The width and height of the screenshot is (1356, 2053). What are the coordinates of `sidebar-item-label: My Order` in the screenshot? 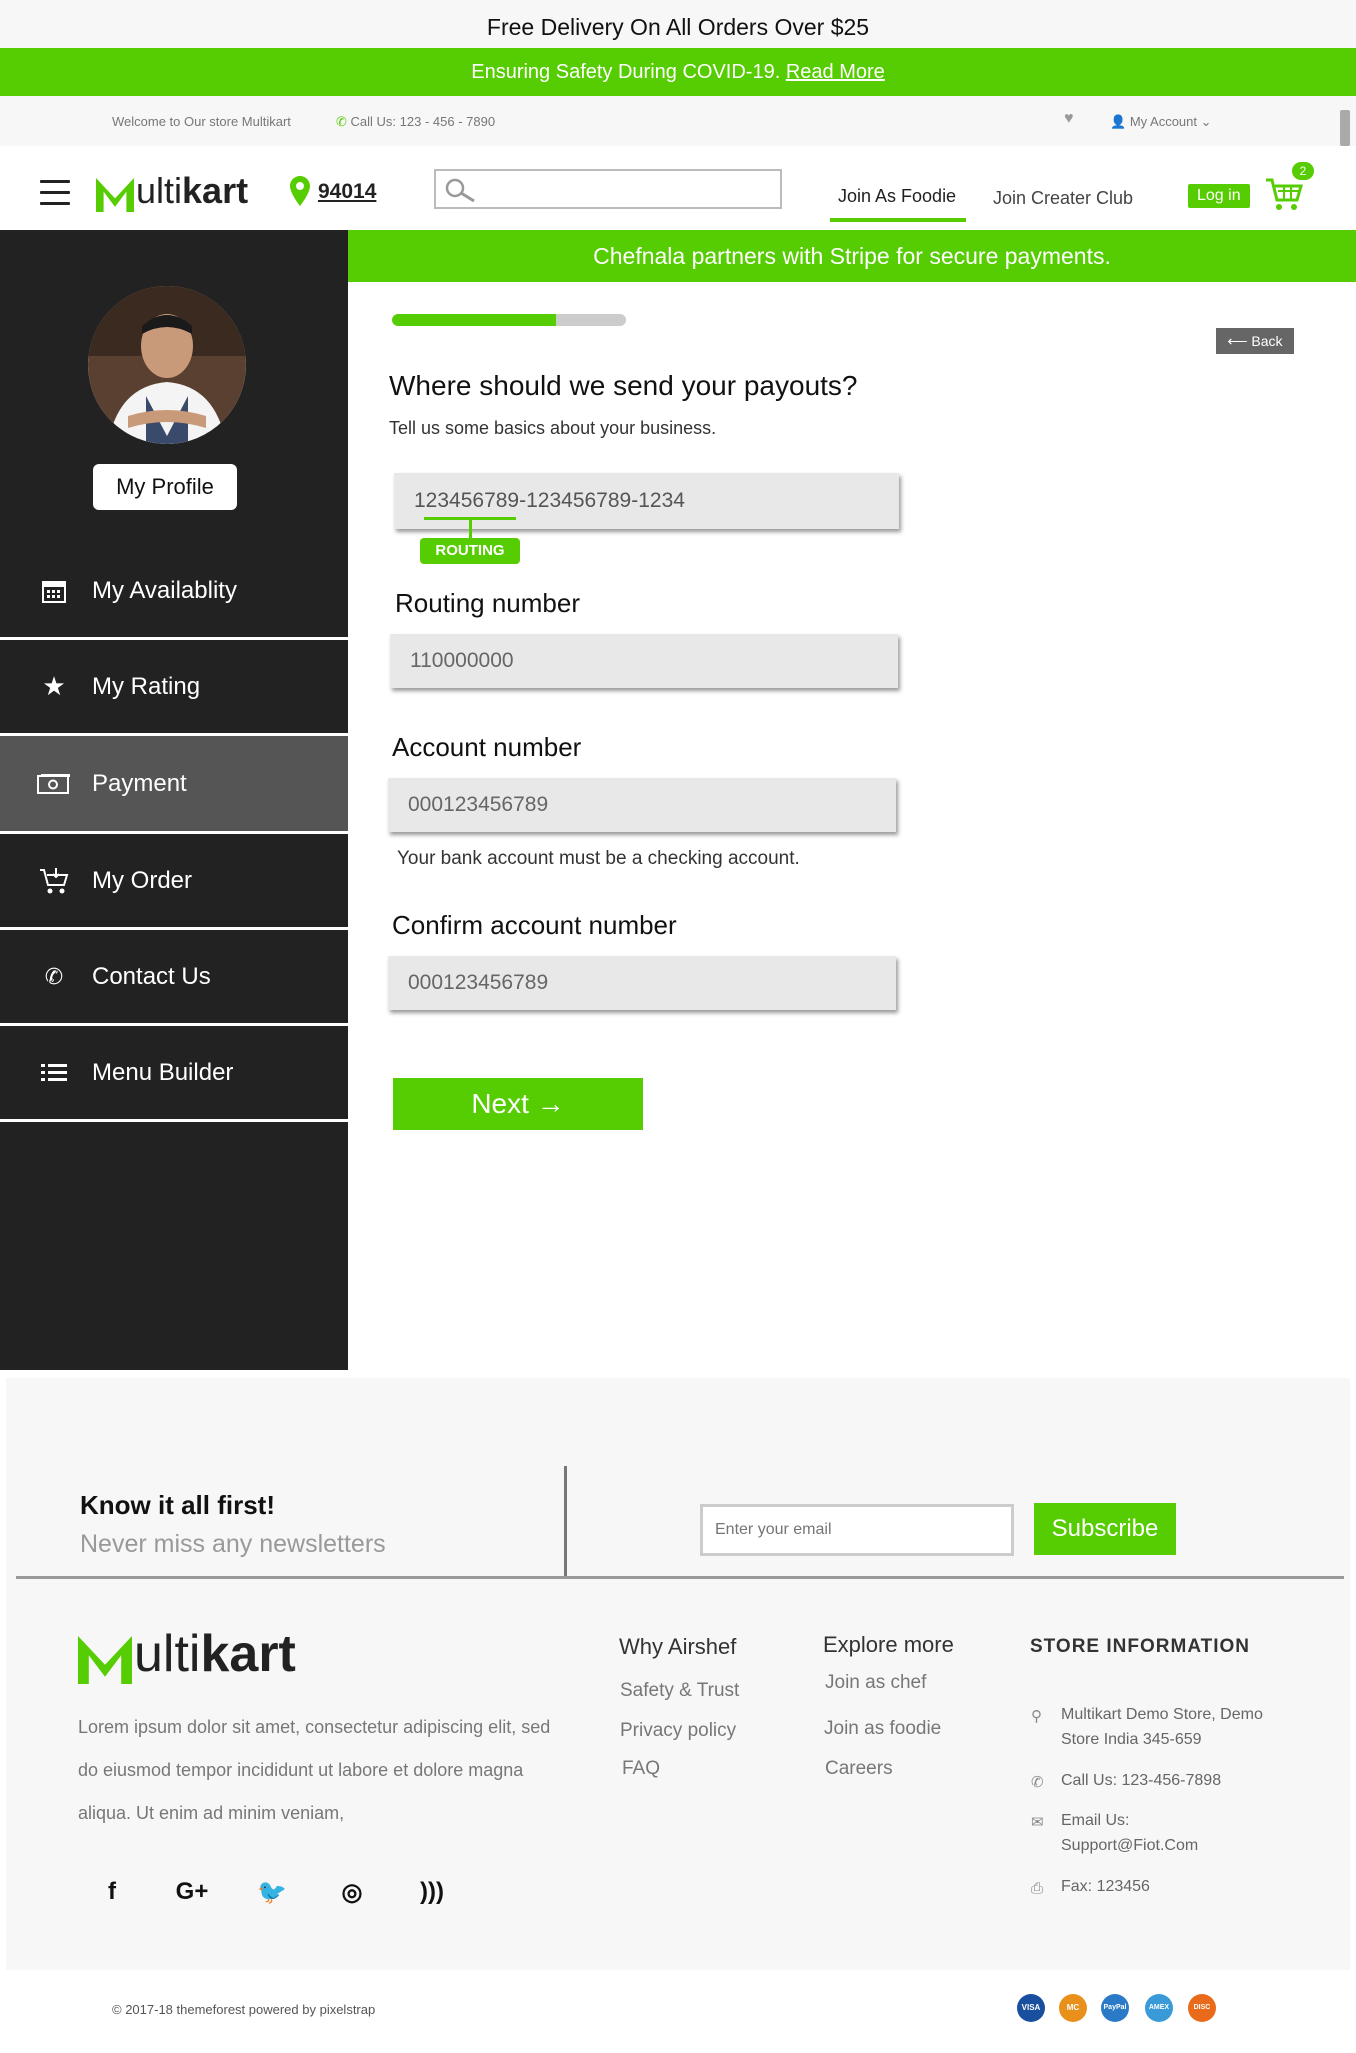 It's located at (142, 880).